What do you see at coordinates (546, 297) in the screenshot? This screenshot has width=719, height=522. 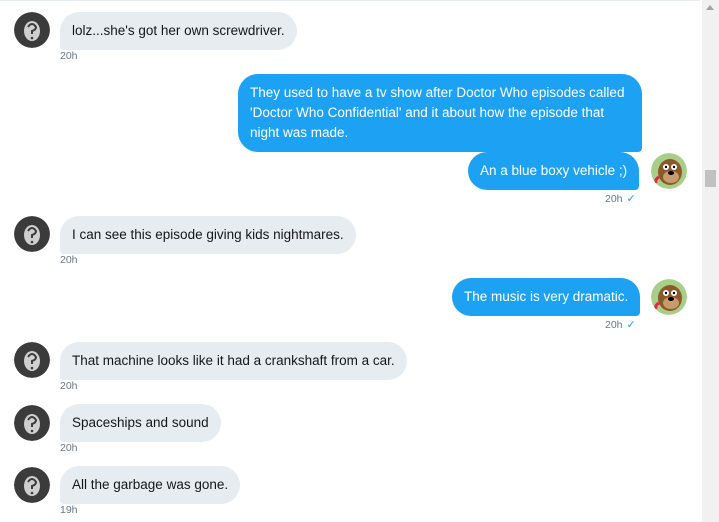 I see `outgoing-message-bubble: The music is very dramatic.` at bounding box center [546, 297].